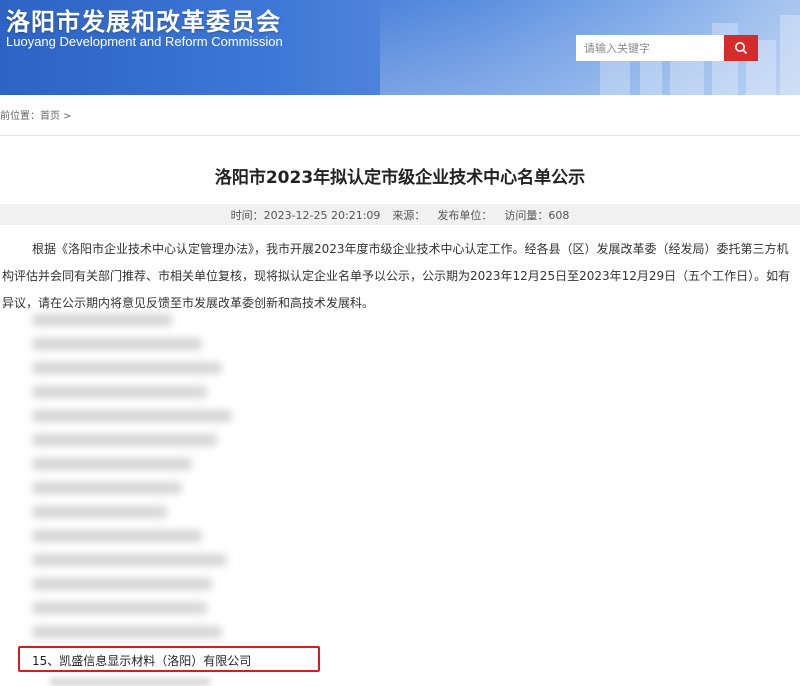 The height and width of the screenshot is (686, 800). I want to click on page-title: 洛阳市2023年拟认定市级企业技术中心名单公示, so click(400, 178).